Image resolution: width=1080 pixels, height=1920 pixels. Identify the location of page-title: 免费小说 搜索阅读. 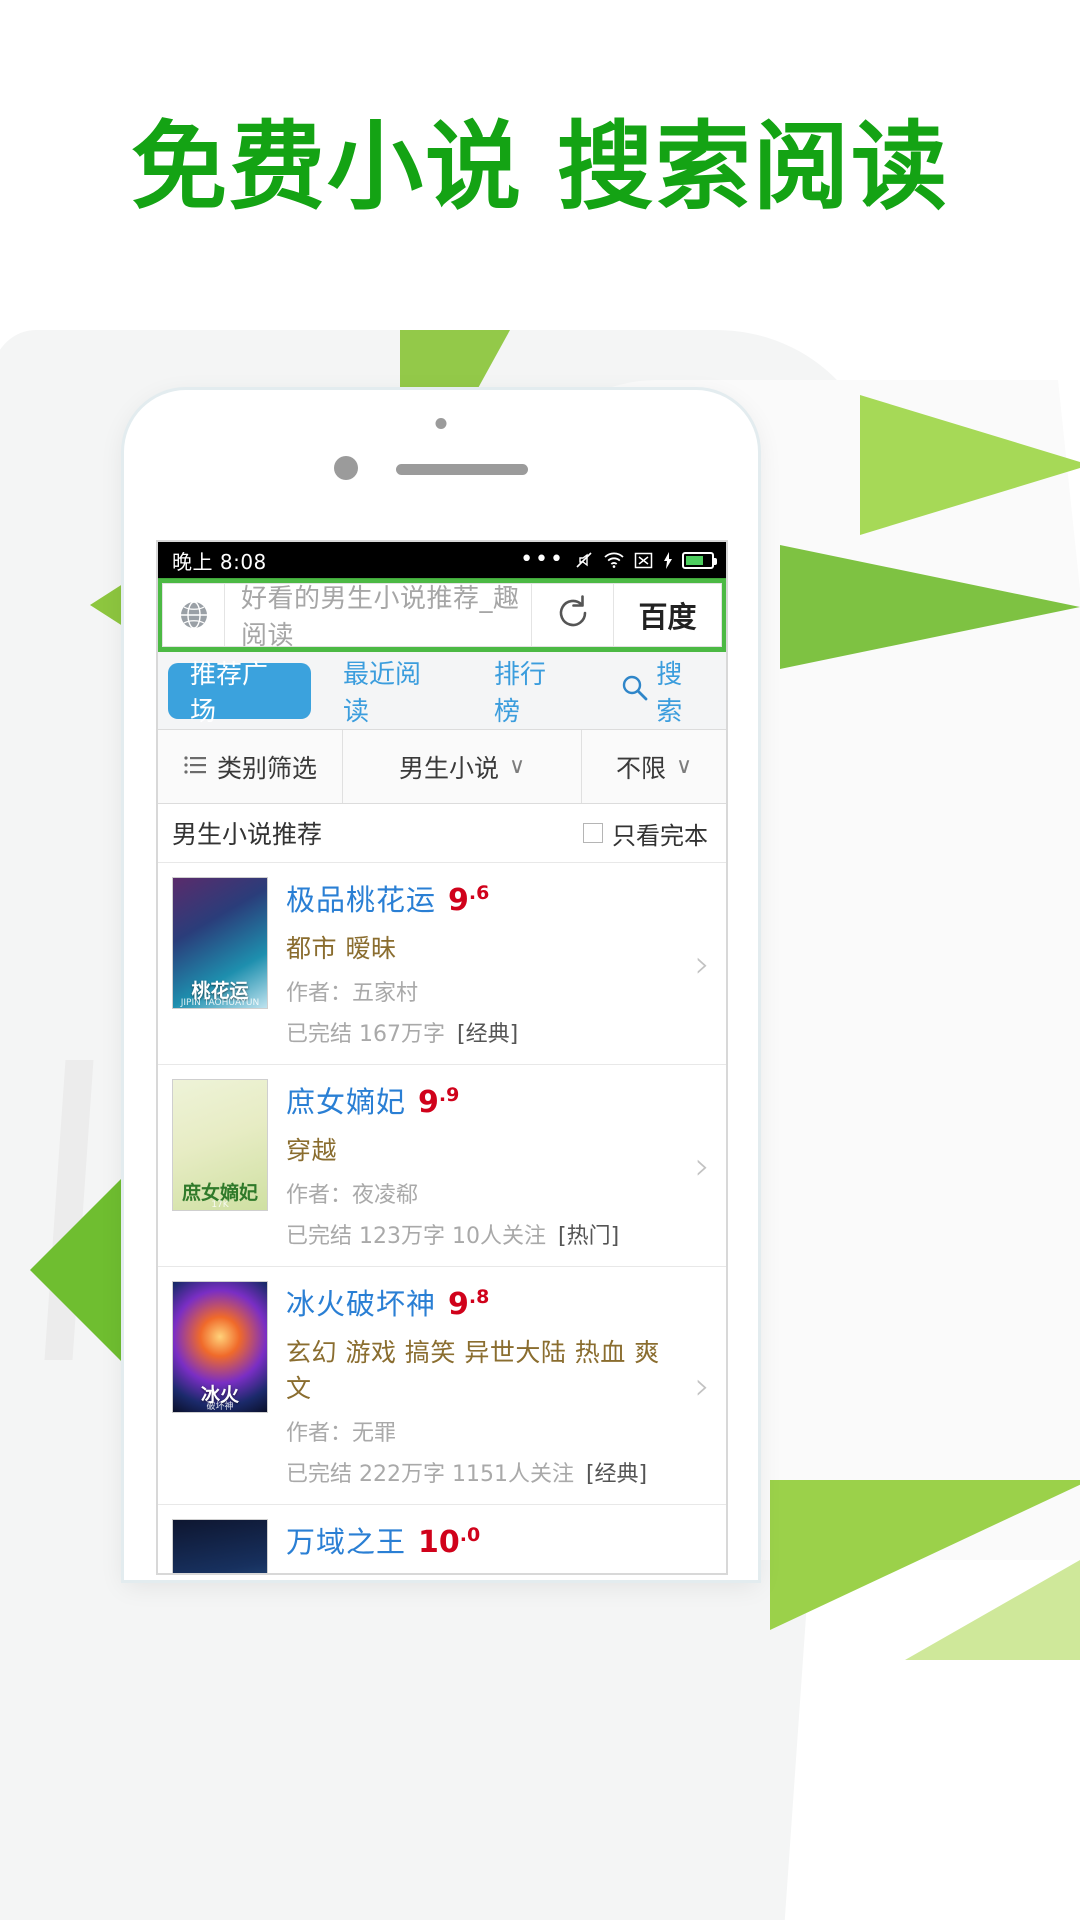
(540, 167).